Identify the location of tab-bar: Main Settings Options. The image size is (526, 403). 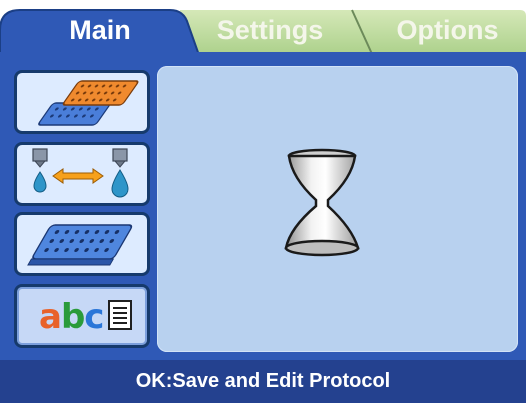
(263, 29).